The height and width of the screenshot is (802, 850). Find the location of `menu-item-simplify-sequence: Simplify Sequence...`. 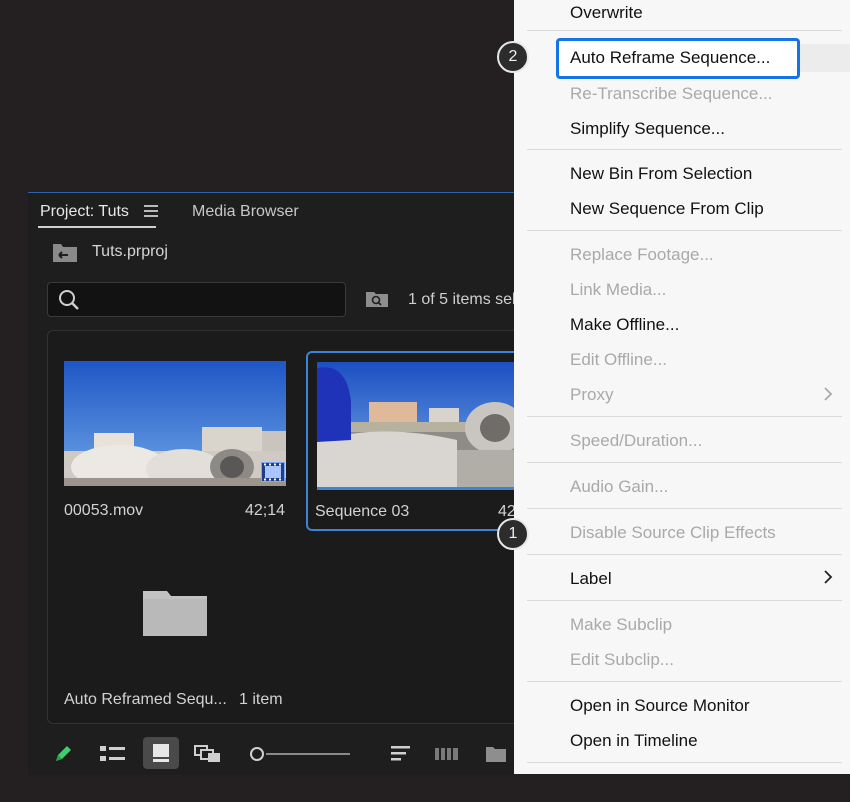

menu-item-simplify-sequence: Simplify Sequence... is located at coordinates (647, 129).